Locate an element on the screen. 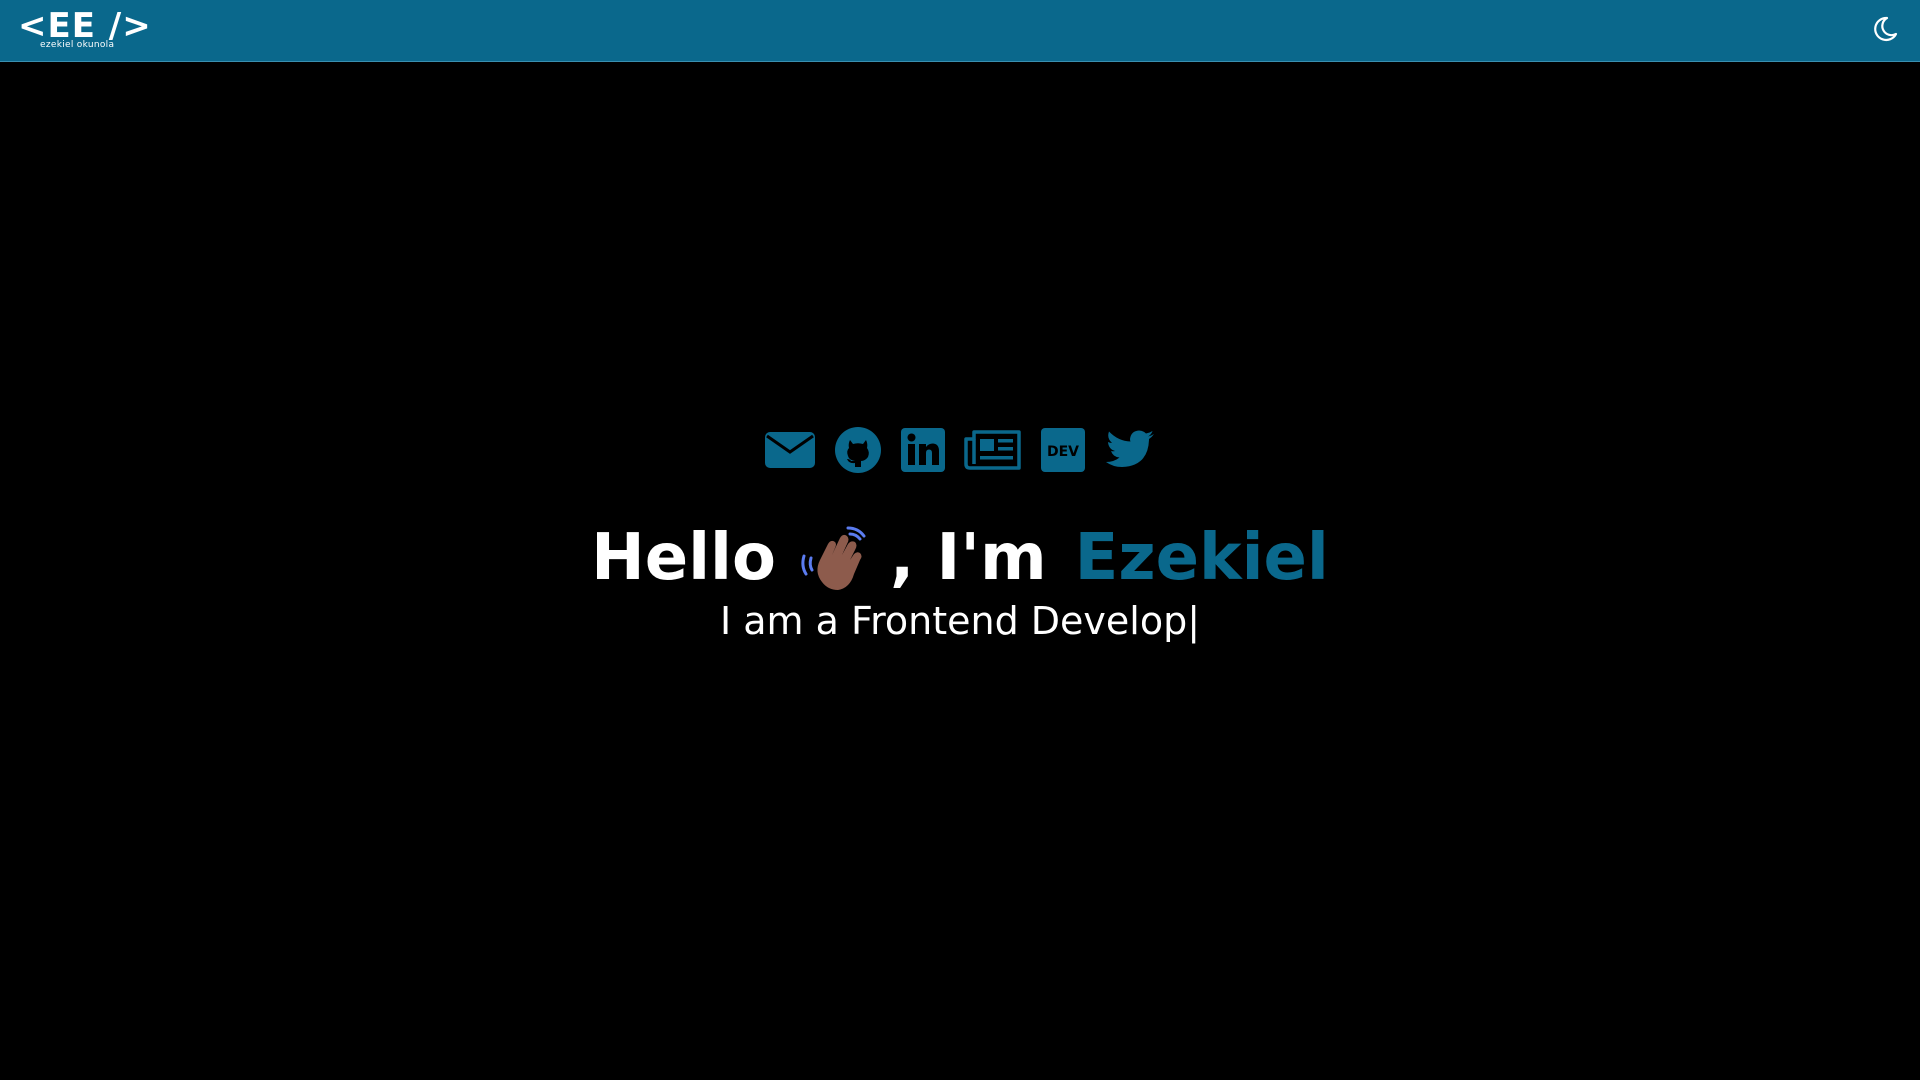  dev-link: DEV is located at coordinates (1063, 450).